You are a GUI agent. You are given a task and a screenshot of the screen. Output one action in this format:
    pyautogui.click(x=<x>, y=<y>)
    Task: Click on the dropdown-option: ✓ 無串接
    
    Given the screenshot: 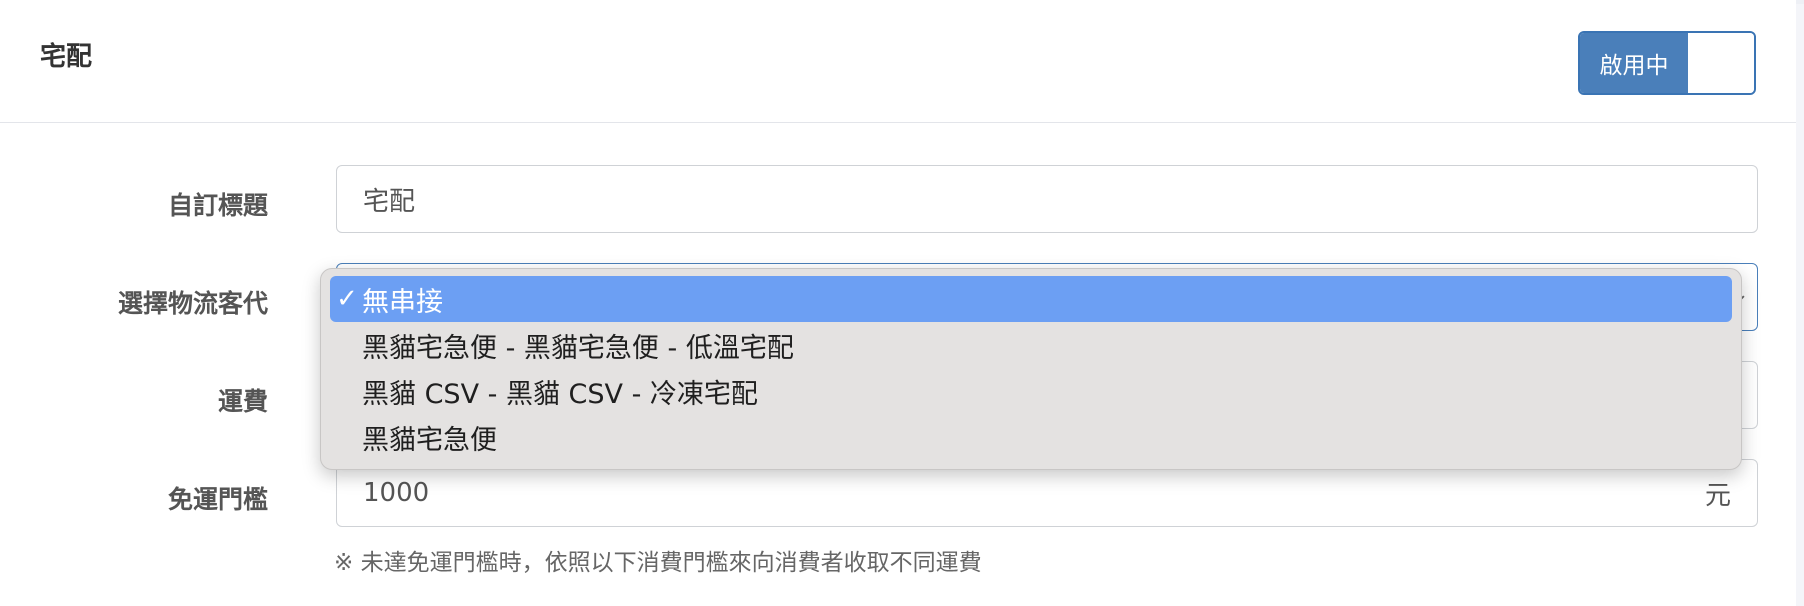 What is the action you would take?
    pyautogui.click(x=1031, y=299)
    